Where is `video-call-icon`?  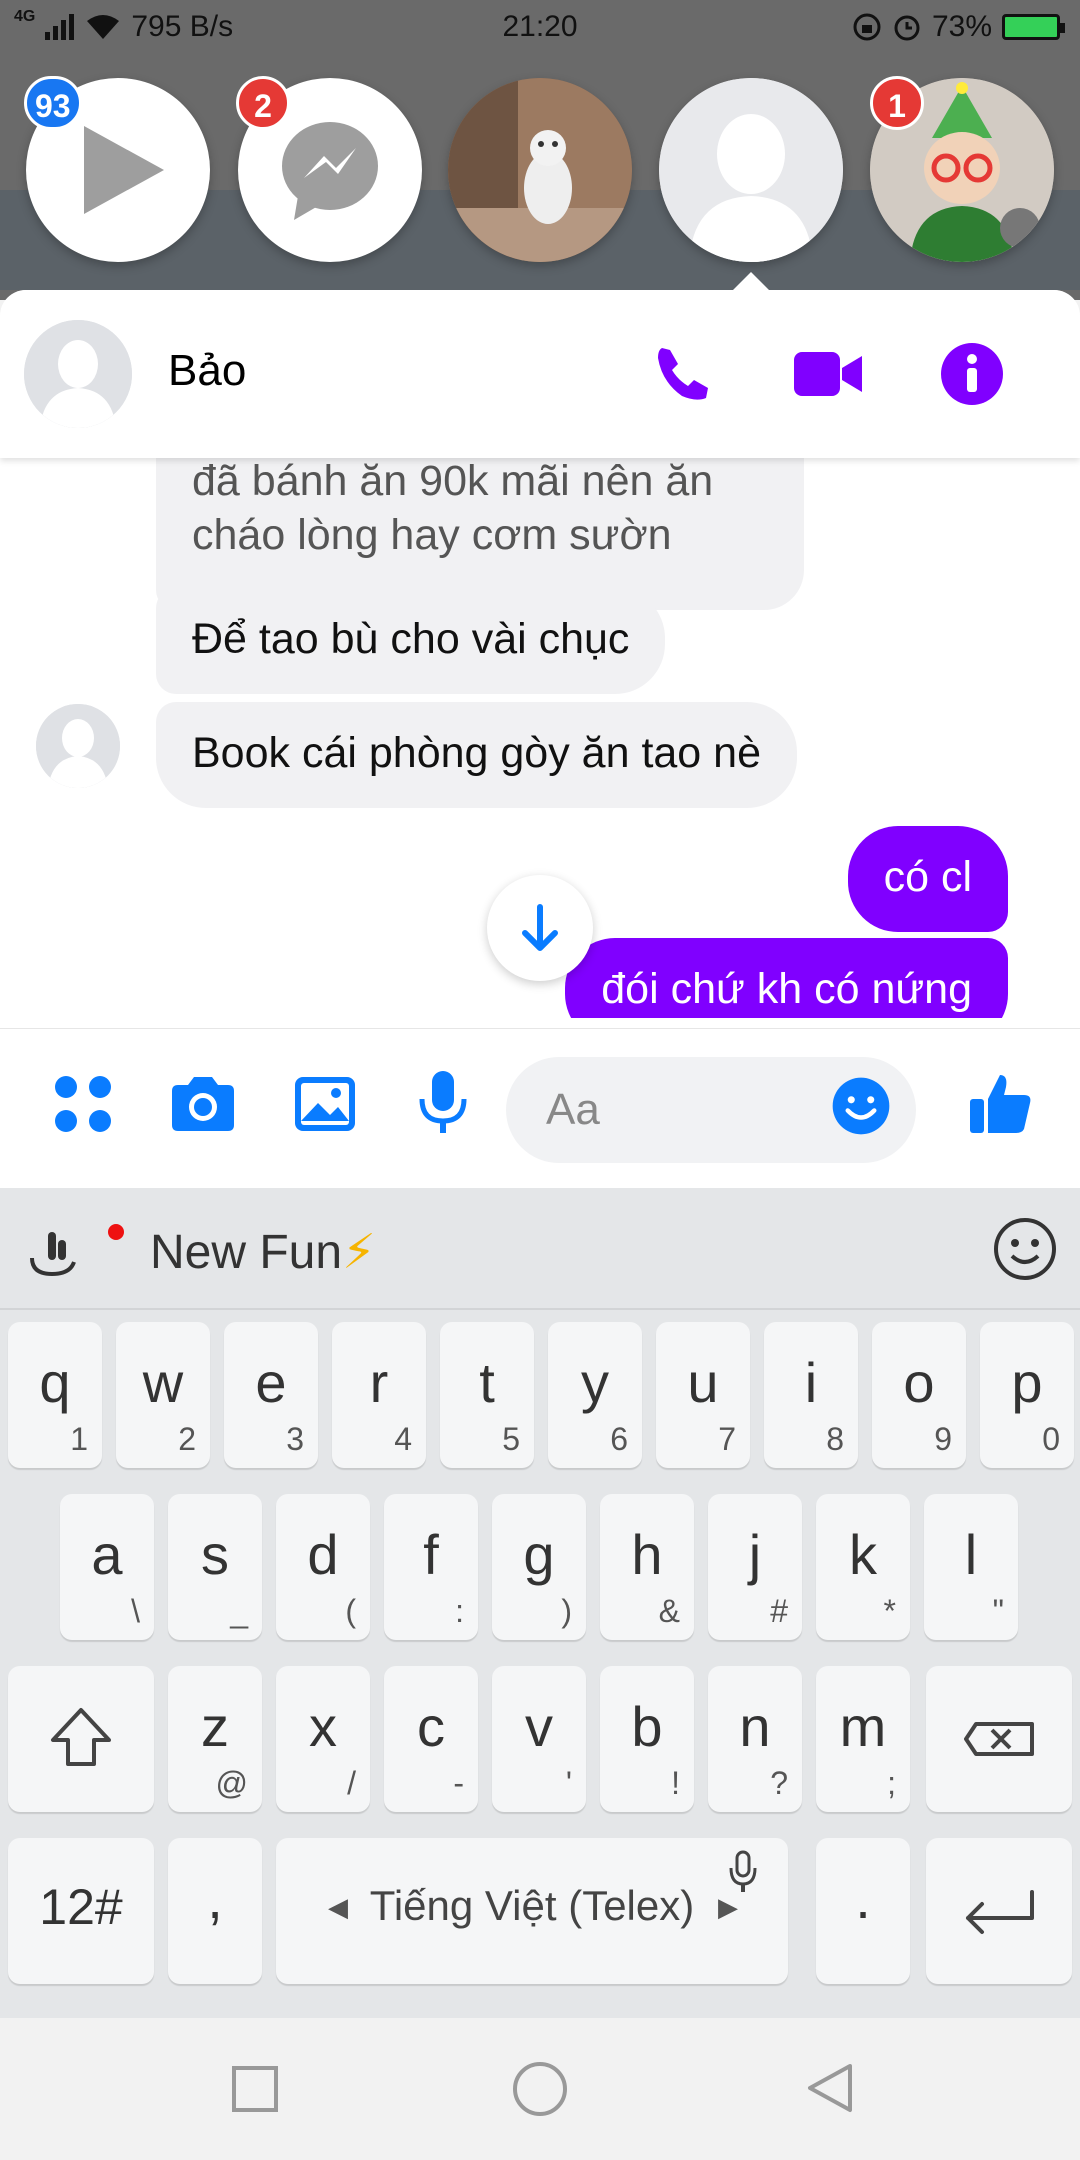 video-call-icon is located at coordinates (828, 374).